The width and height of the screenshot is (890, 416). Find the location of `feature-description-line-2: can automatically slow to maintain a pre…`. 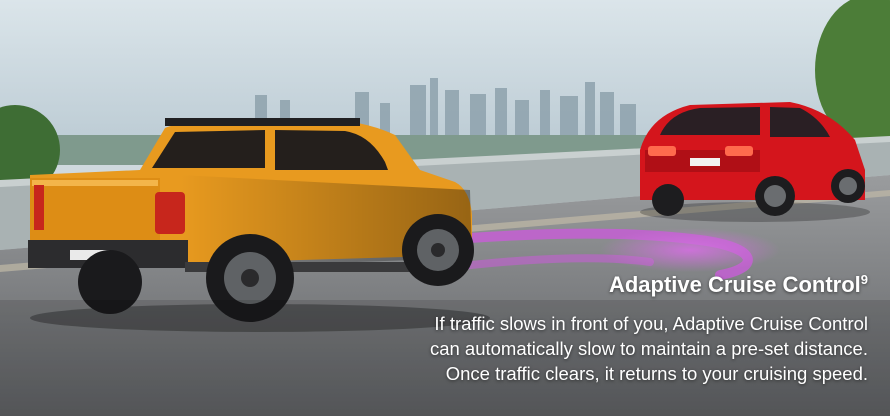

feature-description-line-2: can automatically slow to maintain a pre… is located at coordinates (648, 348).